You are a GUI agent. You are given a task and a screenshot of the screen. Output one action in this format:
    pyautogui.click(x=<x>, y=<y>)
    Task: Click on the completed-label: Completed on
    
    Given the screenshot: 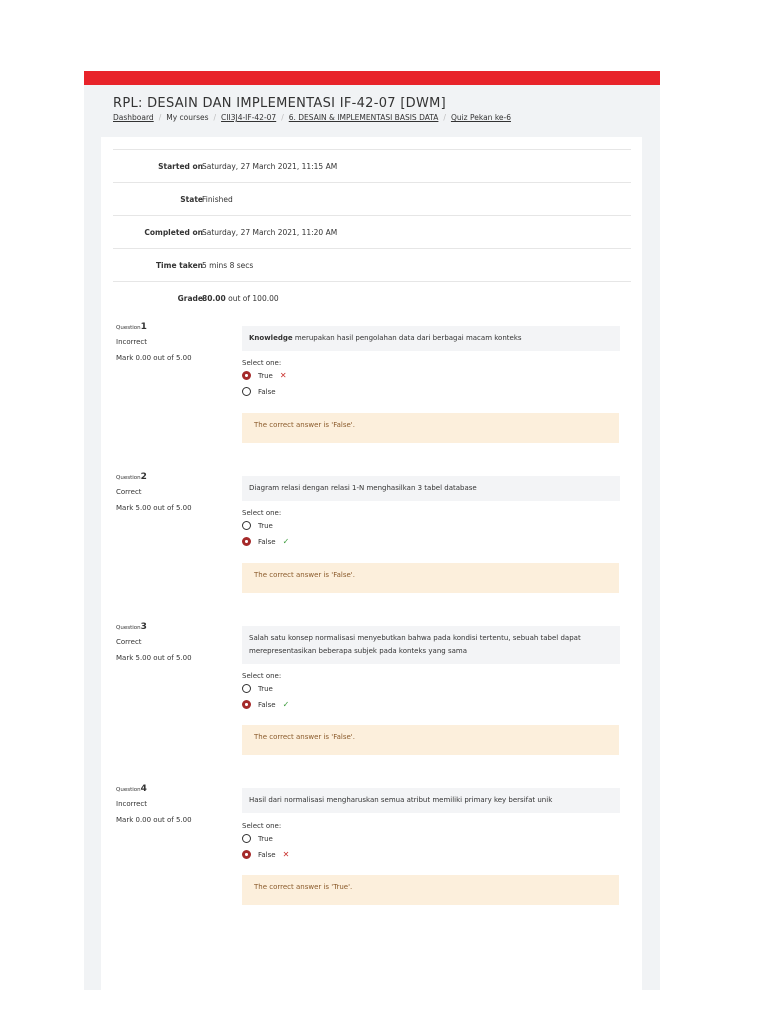 What is the action you would take?
    pyautogui.click(x=173, y=232)
    